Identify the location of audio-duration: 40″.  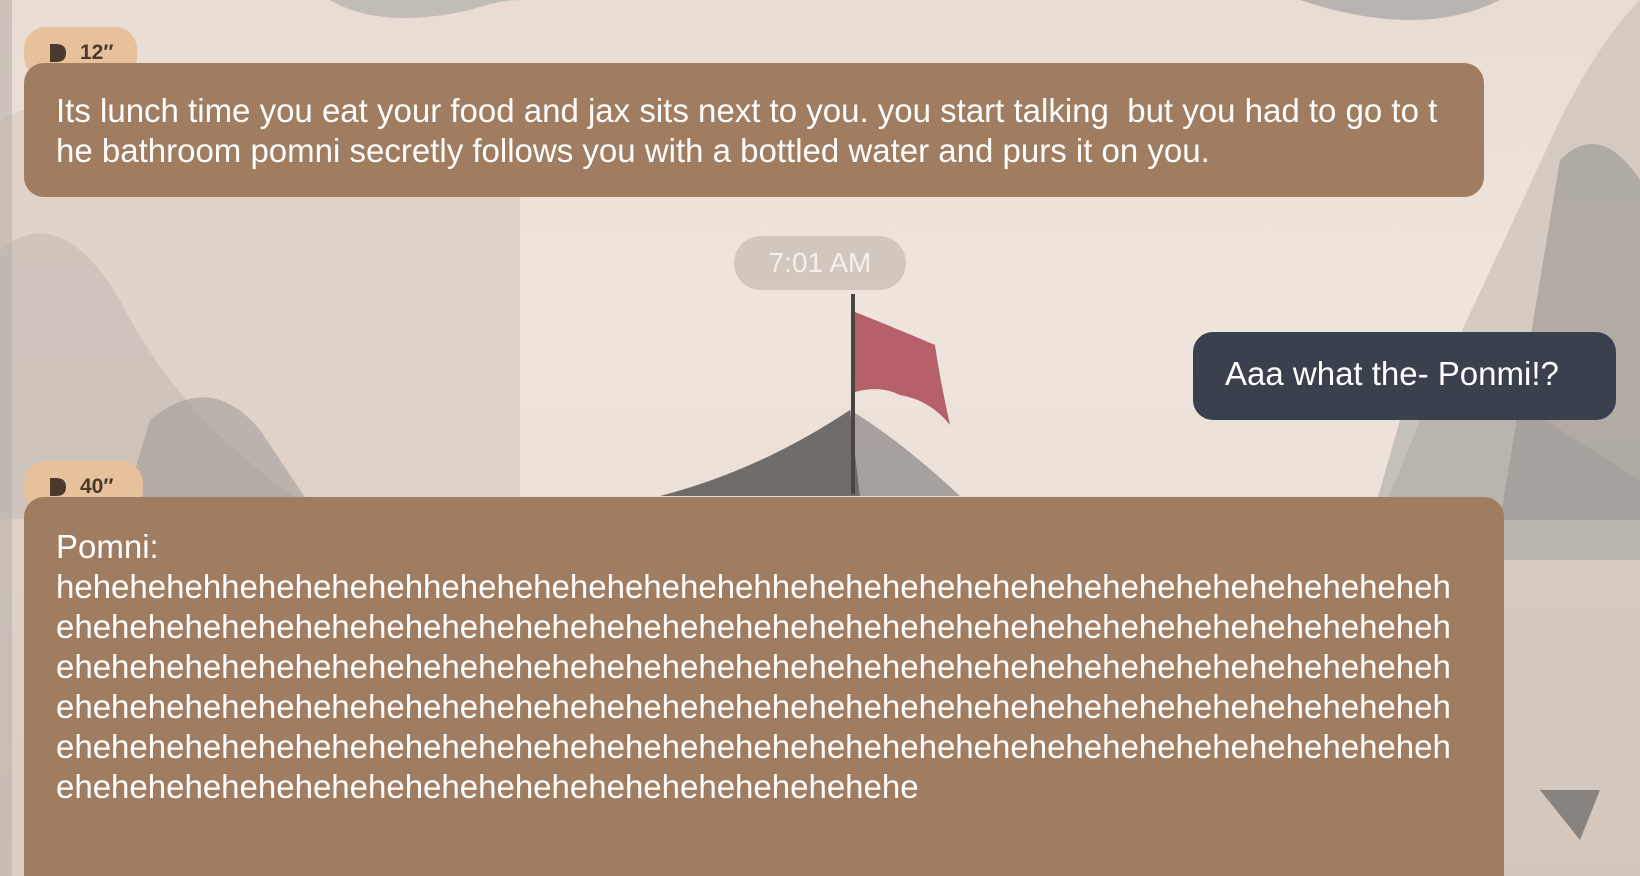
(97, 486).